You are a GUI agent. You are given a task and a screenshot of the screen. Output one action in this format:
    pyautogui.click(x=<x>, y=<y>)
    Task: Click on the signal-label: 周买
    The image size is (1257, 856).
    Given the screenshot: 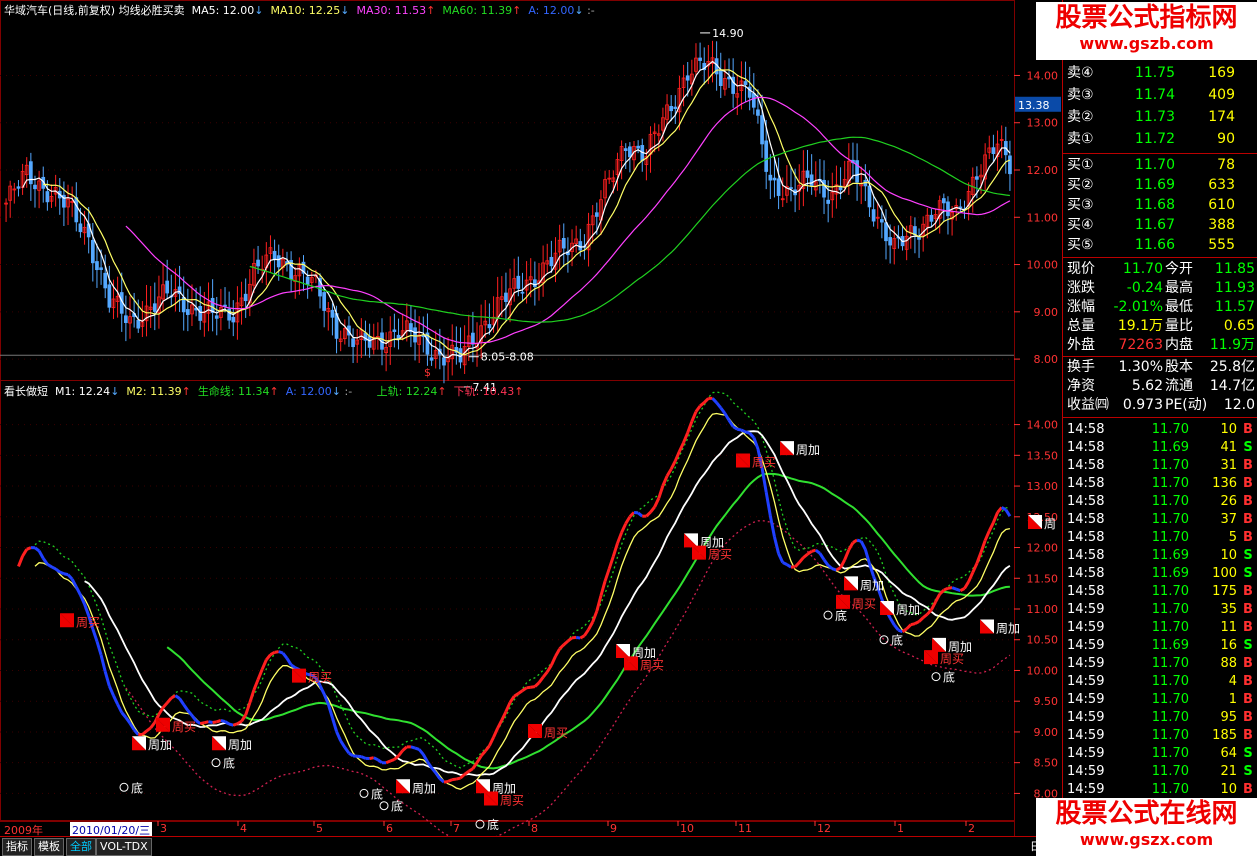 What is the action you would take?
    pyautogui.click(x=764, y=462)
    